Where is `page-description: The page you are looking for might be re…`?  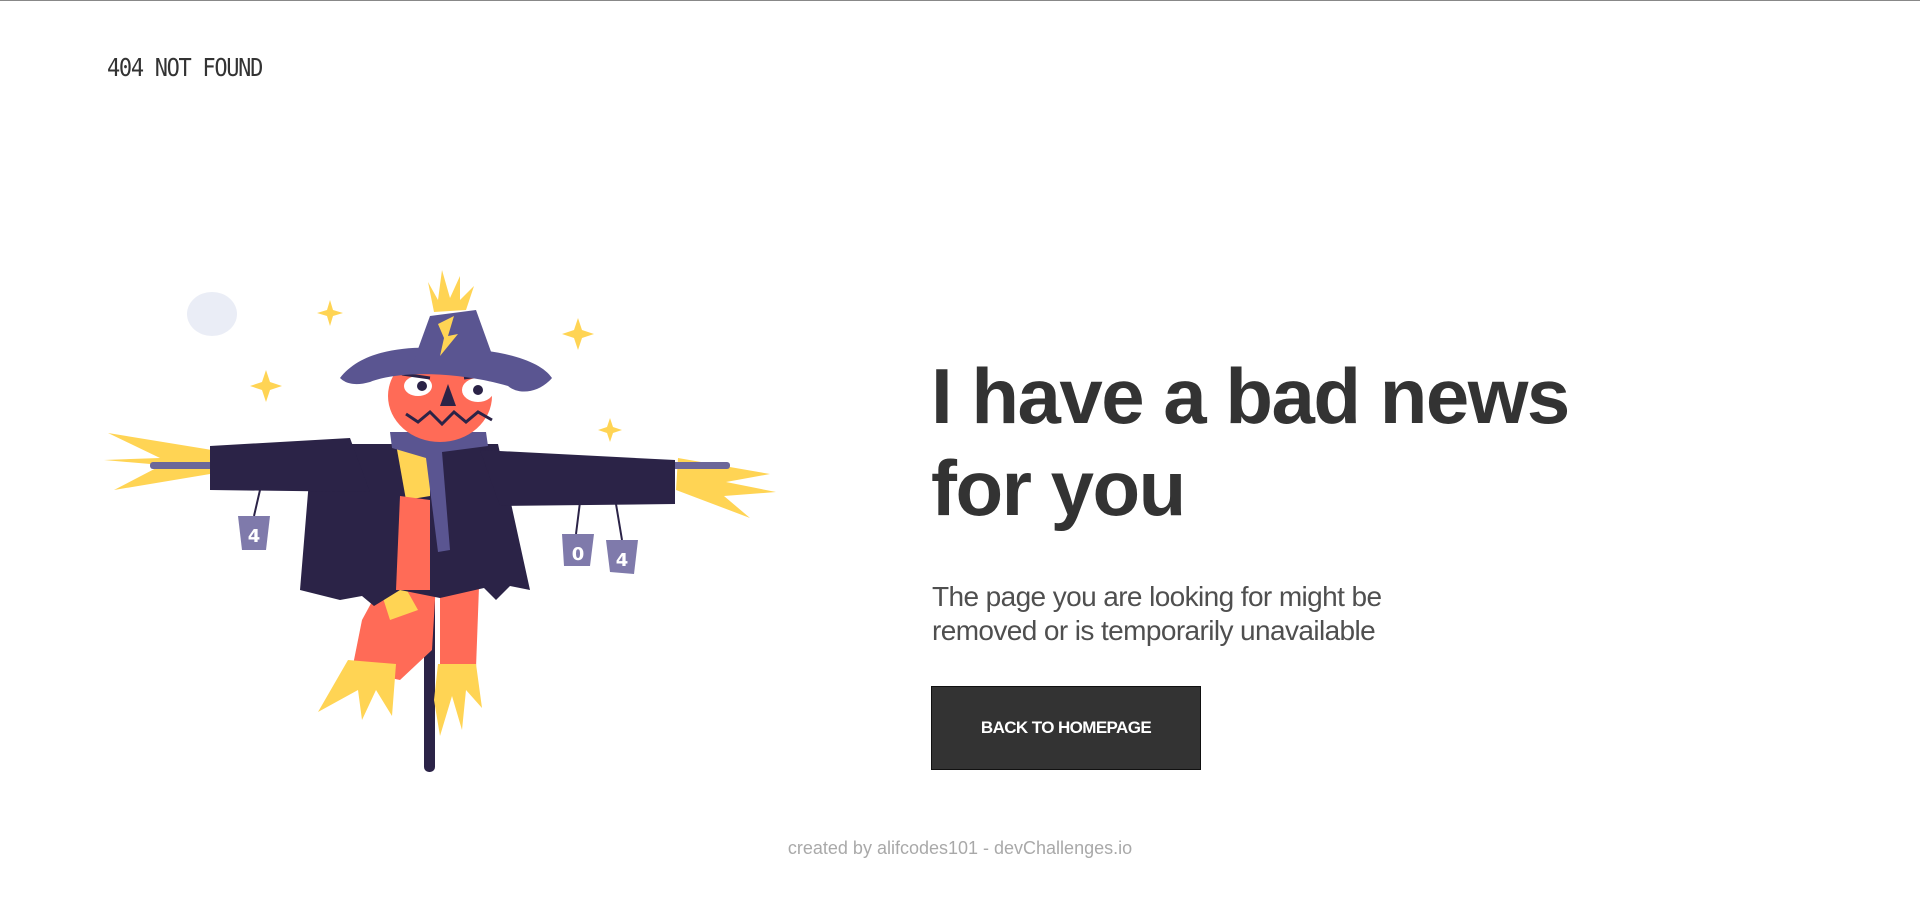
page-description: The page you are looking for might be re… is located at coordinates (1212, 614).